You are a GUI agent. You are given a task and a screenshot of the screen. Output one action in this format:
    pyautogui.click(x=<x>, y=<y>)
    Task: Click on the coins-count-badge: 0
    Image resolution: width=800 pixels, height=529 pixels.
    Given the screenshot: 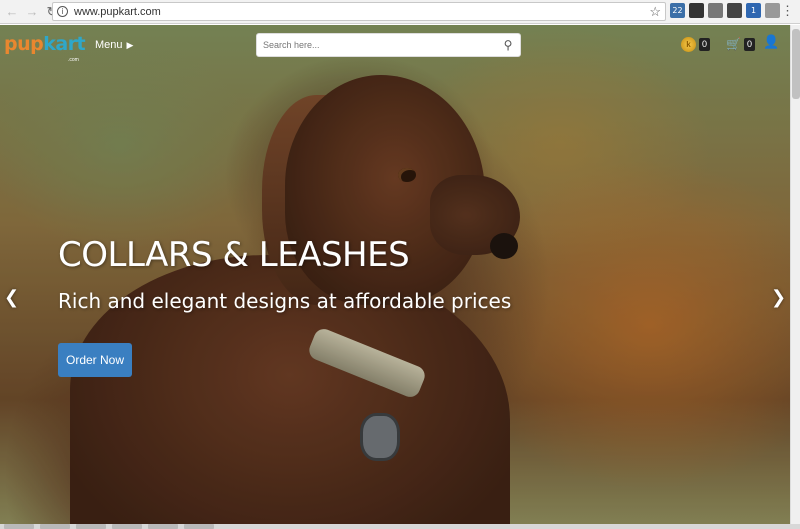 What is the action you would take?
    pyautogui.click(x=704, y=44)
    